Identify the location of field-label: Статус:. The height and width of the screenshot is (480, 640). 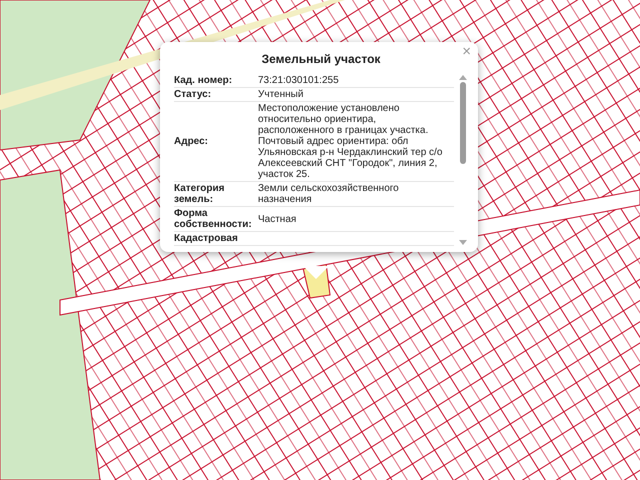
(193, 94).